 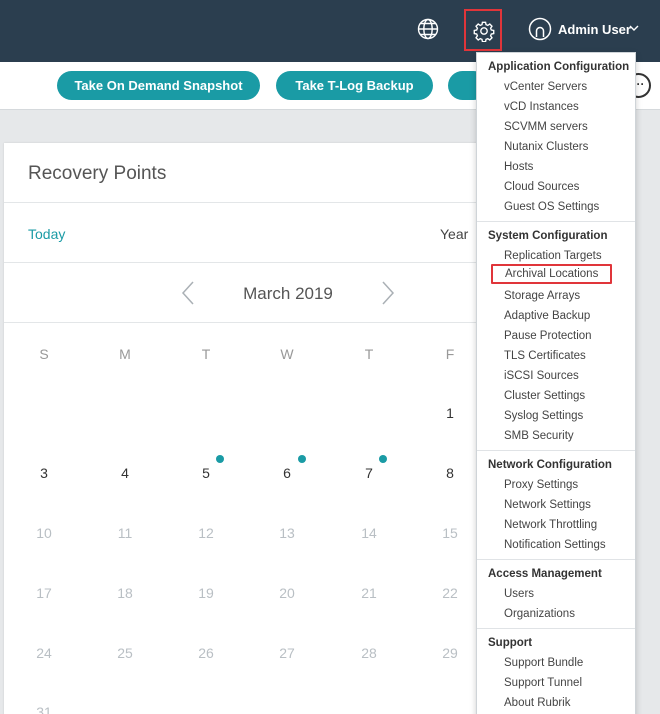 What do you see at coordinates (287, 354) in the screenshot?
I see `weekday-label: W` at bounding box center [287, 354].